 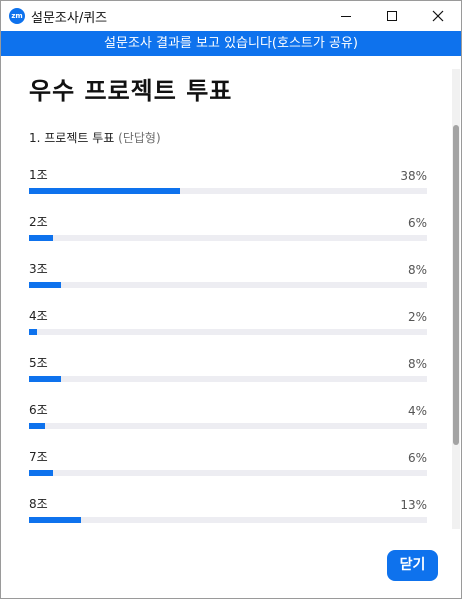 I want to click on question-text: 1. 프로젝트 투표, so click(x=72, y=138).